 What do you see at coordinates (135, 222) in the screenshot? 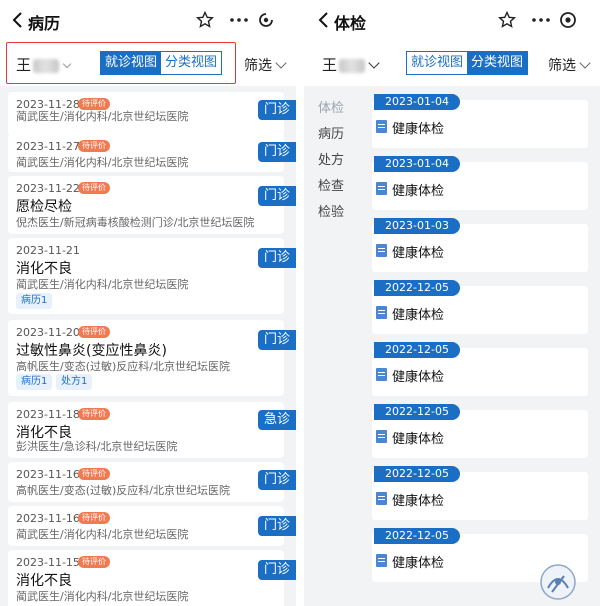
I see `record-dept: 倪杰医生/新冠病毒核酸检测门诊/北京世纪坛医院` at bounding box center [135, 222].